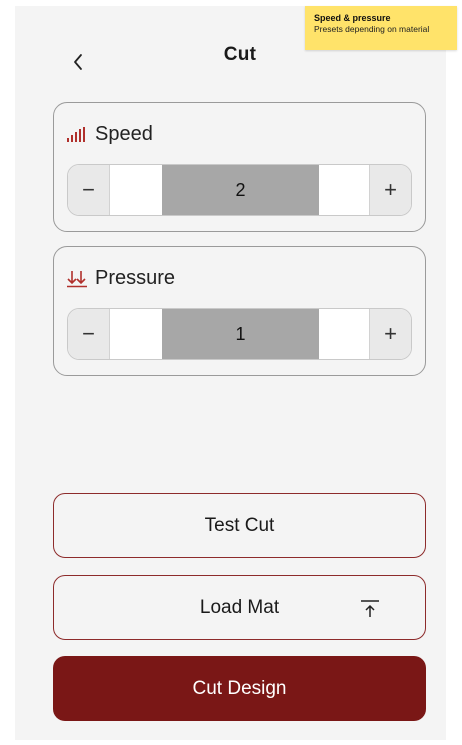 The width and height of the screenshot is (462, 745). I want to click on page-title: Cut, so click(240, 54).